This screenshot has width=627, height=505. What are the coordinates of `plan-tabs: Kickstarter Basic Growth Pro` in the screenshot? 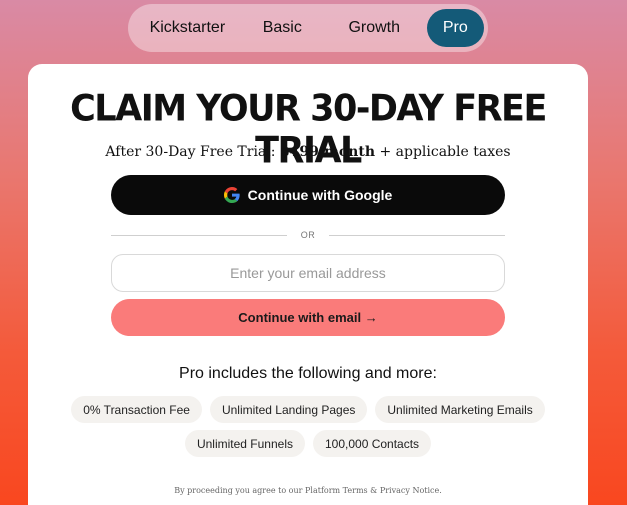 It's located at (308, 28).